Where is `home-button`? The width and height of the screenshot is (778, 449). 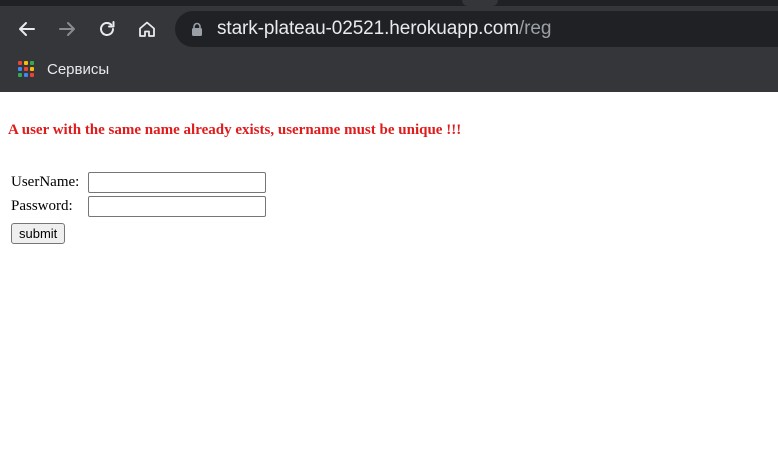 home-button is located at coordinates (147, 29).